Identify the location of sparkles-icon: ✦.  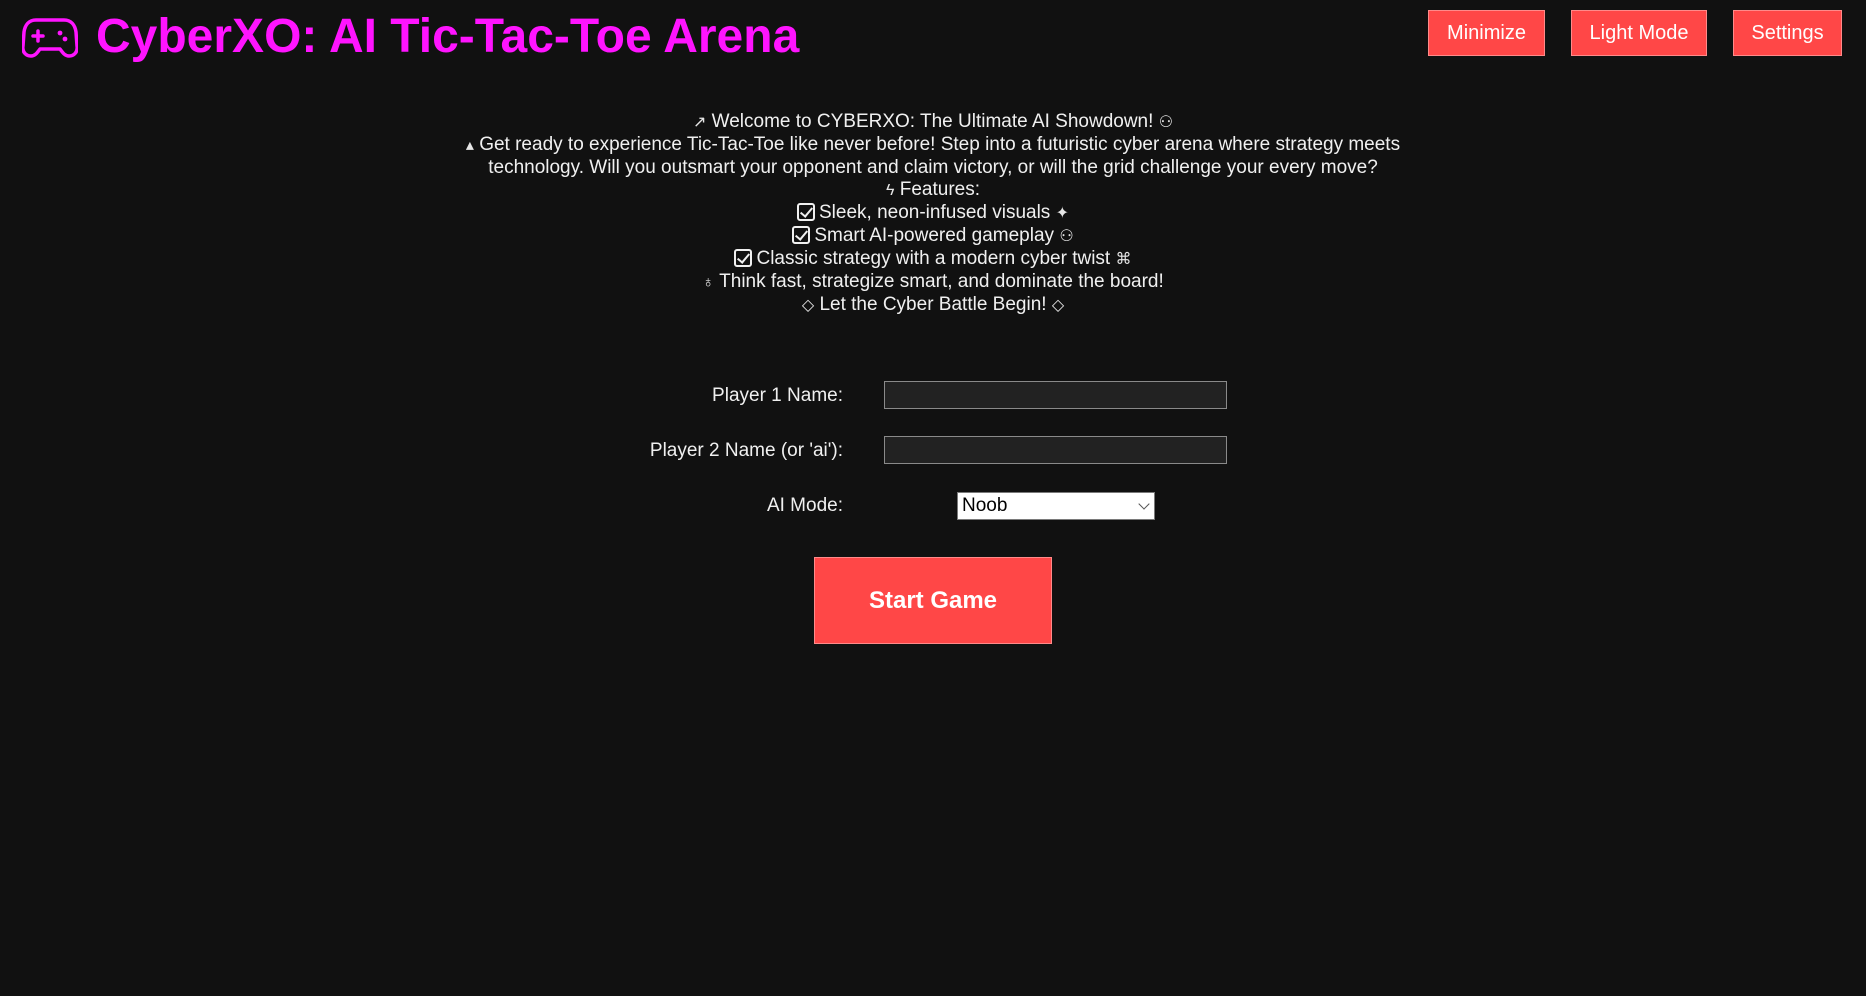
(1062, 213).